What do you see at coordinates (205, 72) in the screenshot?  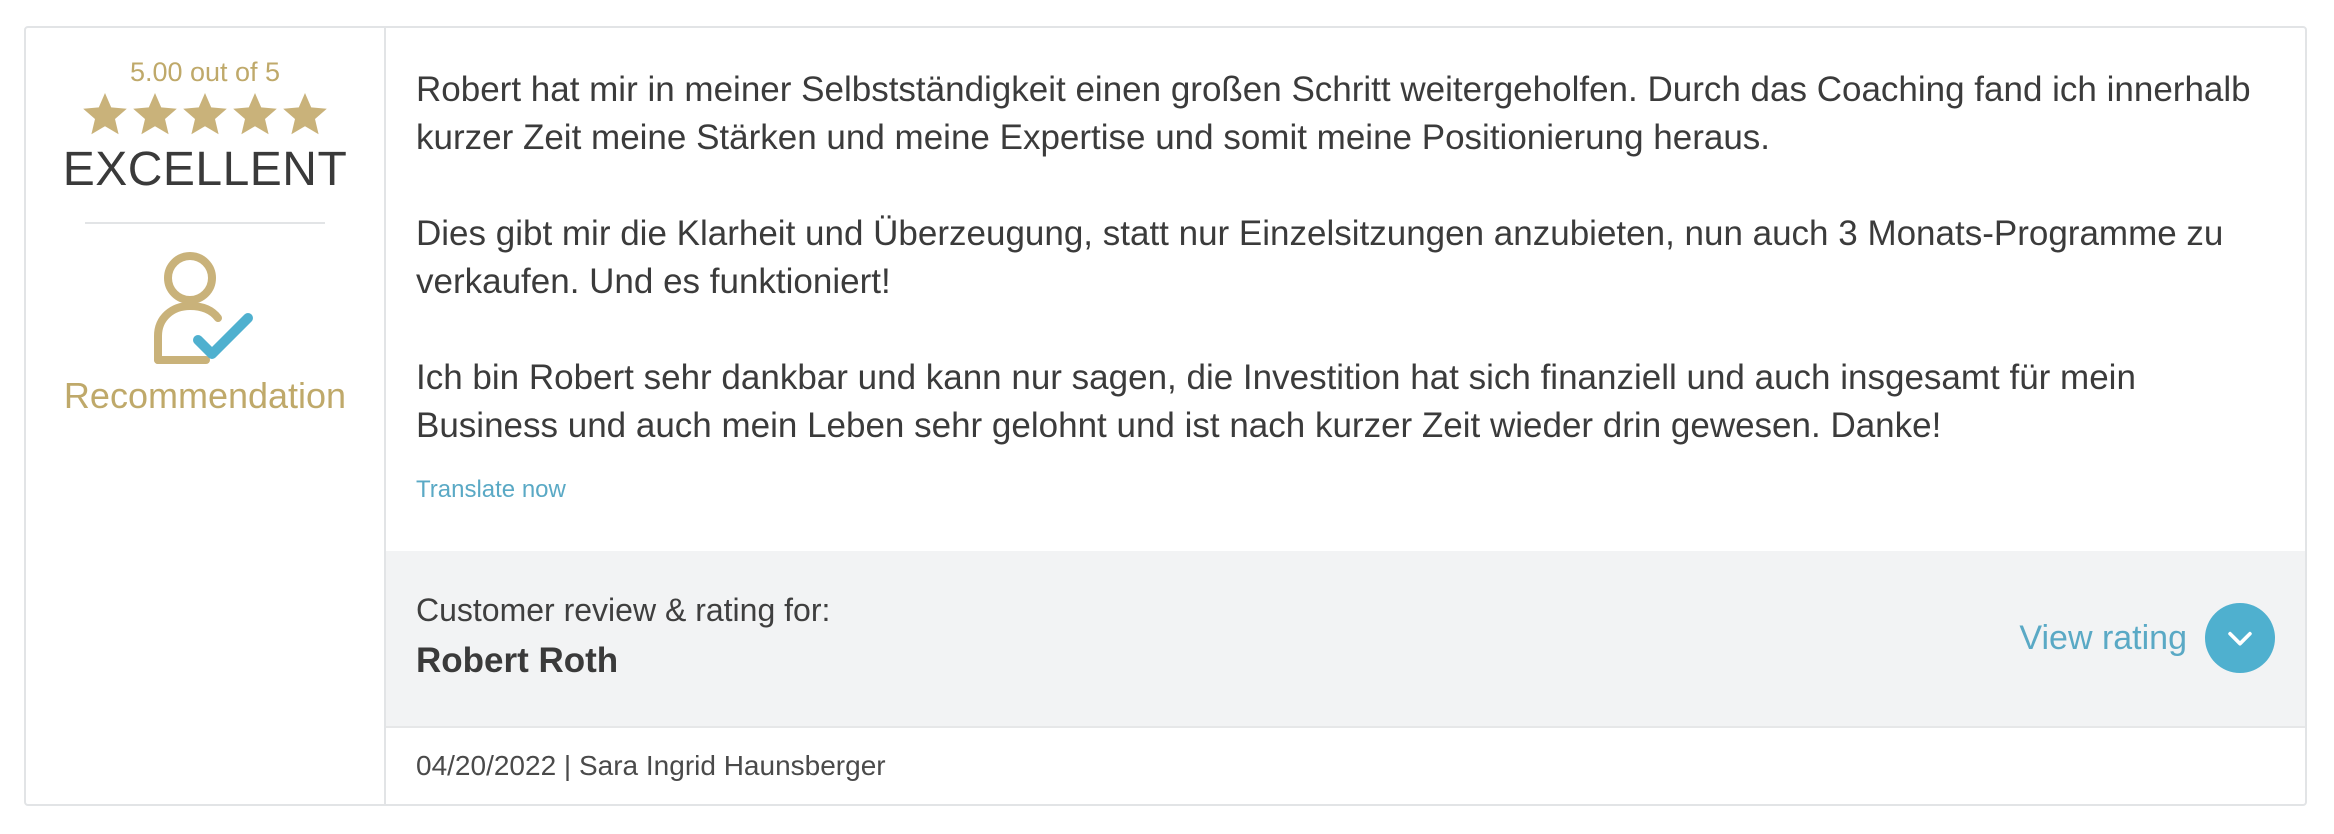 I see `rating-score: 5.00 out of 5` at bounding box center [205, 72].